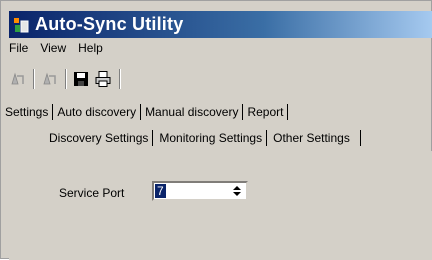 This screenshot has width=432, height=260. Describe the element at coordinates (314, 138) in the screenshot. I see `tab-other-settings: Other Settings` at that location.